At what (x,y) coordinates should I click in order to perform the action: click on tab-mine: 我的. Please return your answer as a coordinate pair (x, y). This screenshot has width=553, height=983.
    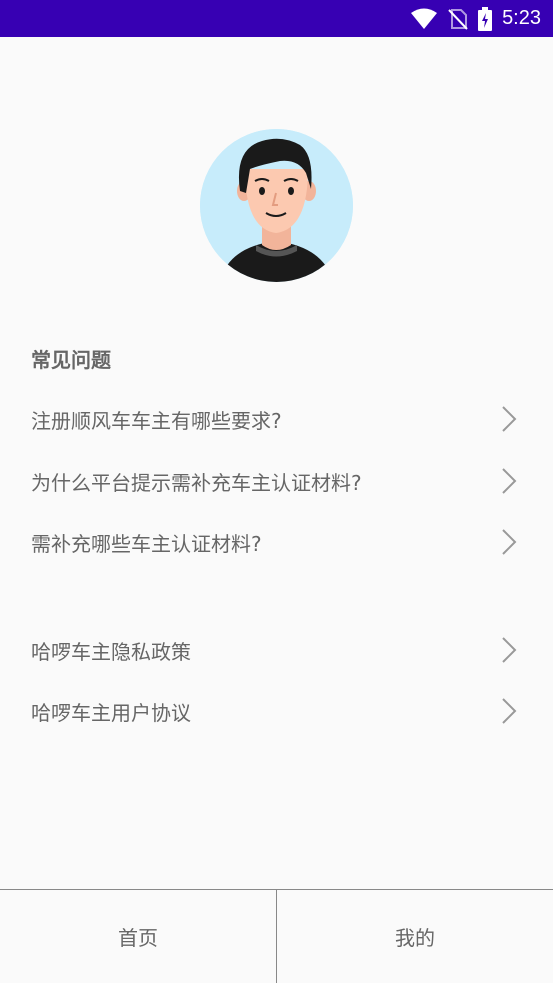
    Looking at the image, I should click on (415, 936).